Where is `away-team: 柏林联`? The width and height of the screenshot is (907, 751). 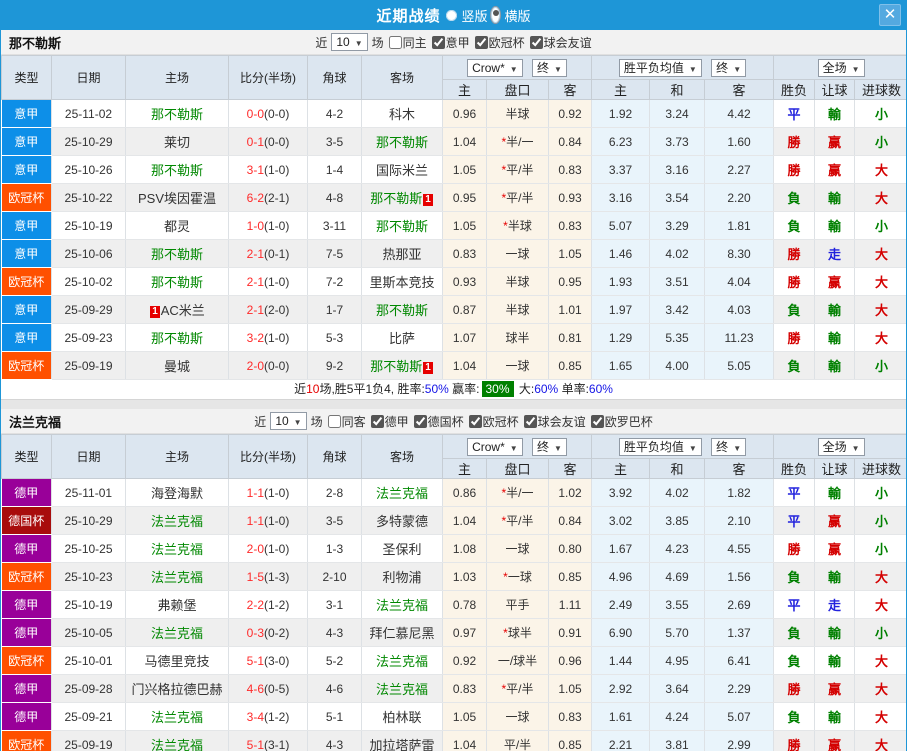
away-team: 柏林联 is located at coordinates (402, 716).